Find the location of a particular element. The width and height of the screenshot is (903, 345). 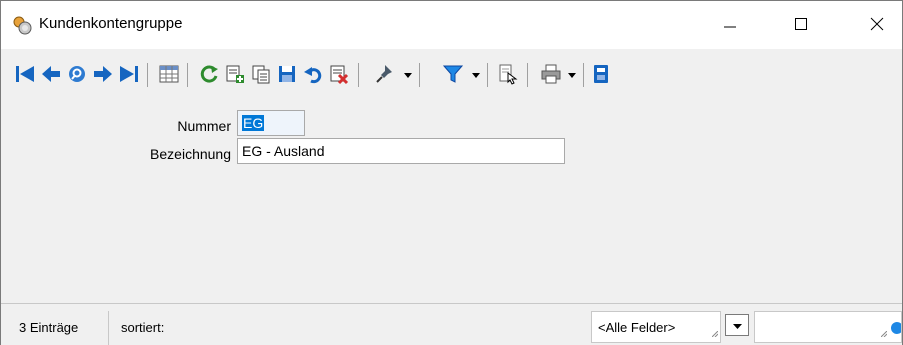

copy-record-icon is located at coordinates (261, 74).